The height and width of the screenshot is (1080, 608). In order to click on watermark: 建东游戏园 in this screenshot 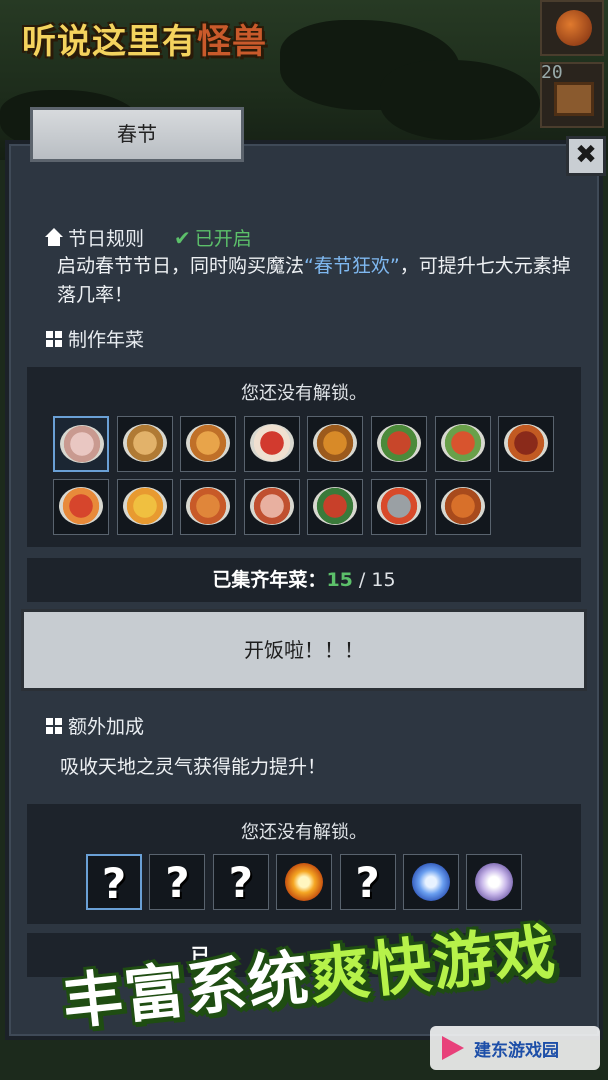, I will do `click(515, 1048)`.